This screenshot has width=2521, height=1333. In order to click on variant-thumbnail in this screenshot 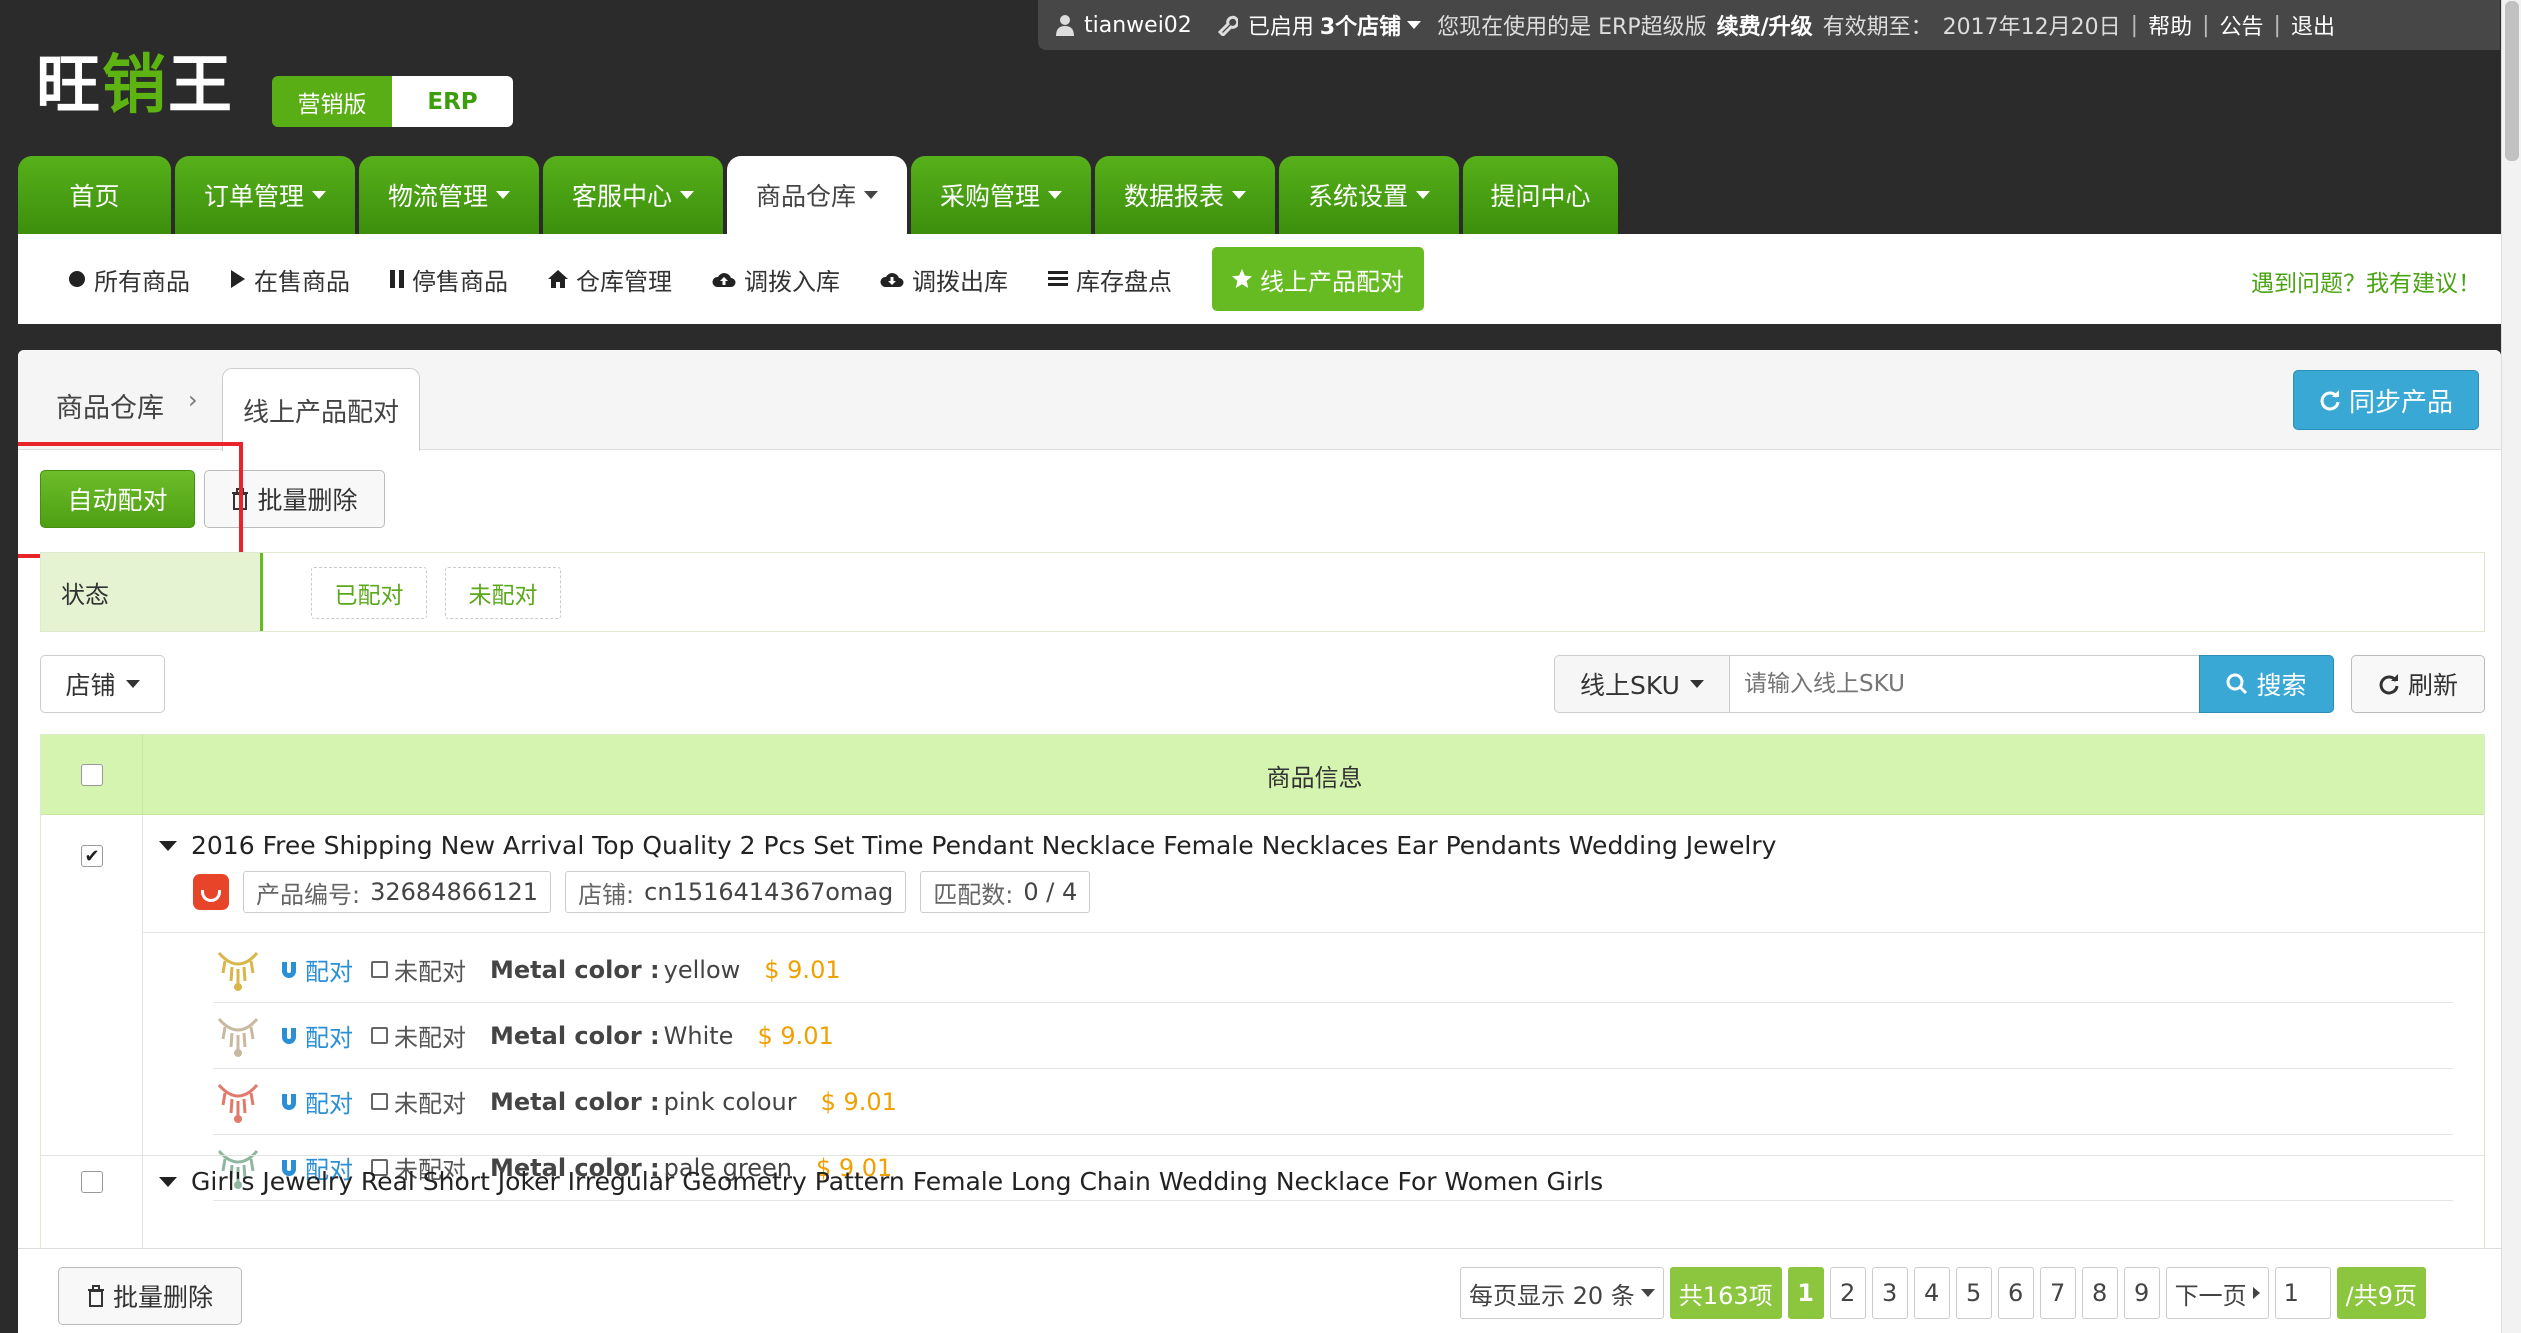, I will do `click(238, 970)`.